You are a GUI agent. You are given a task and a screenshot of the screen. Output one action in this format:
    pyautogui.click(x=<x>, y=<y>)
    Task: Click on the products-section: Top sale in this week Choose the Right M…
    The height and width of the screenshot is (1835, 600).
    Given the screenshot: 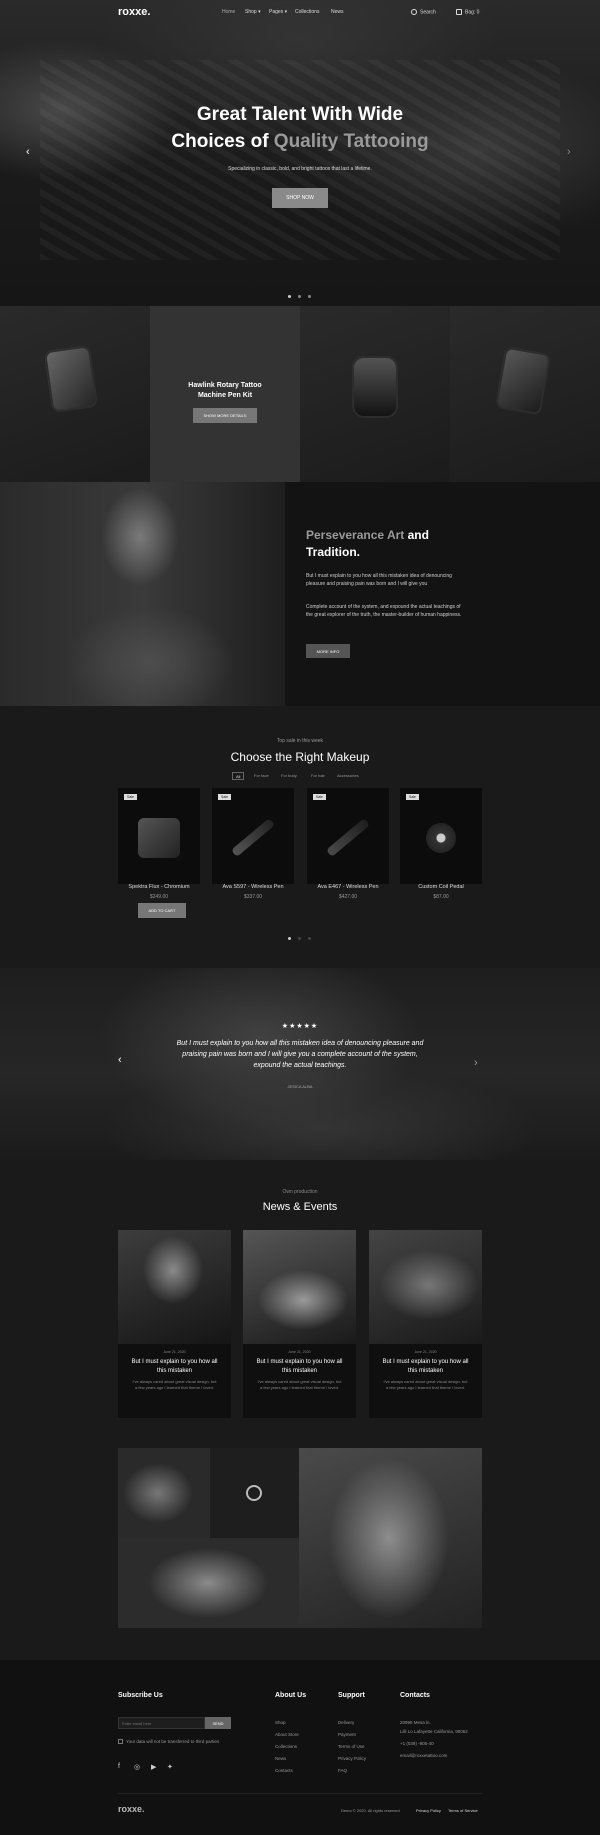 What is the action you would take?
    pyautogui.click(x=300, y=837)
    